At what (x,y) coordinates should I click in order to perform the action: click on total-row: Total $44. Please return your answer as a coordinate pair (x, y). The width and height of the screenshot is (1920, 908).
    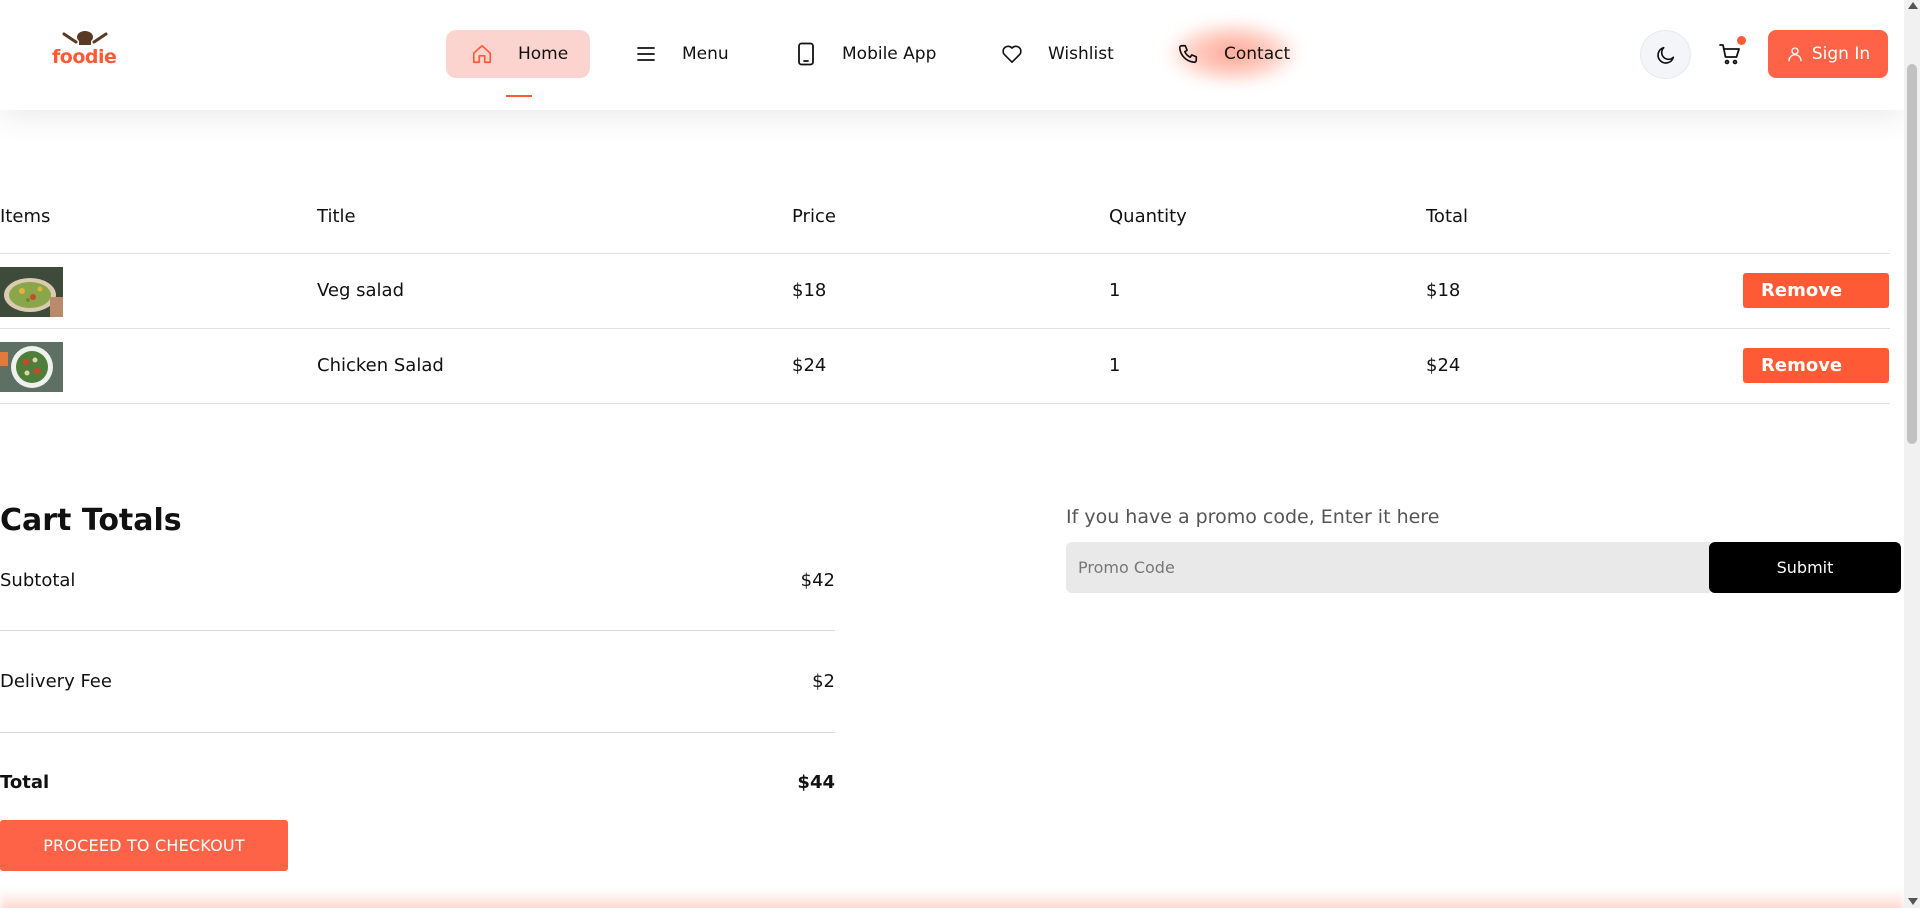
    Looking at the image, I should click on (417, 782).